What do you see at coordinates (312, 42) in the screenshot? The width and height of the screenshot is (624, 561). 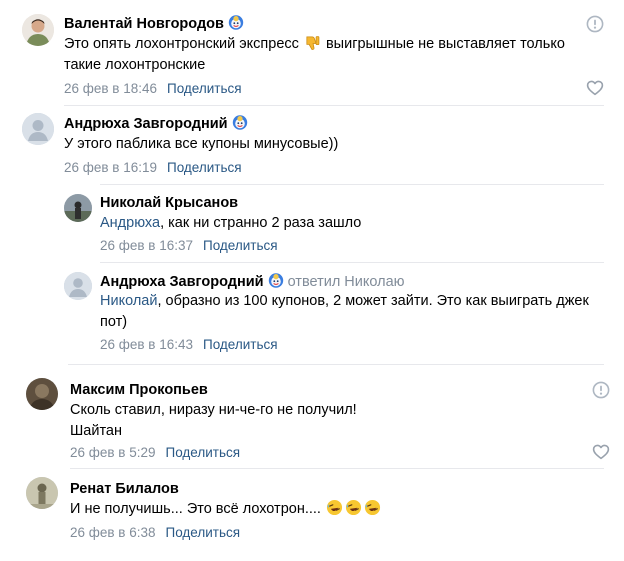 I see `thumbs-down-emoji` at bounding box center [312, 42].